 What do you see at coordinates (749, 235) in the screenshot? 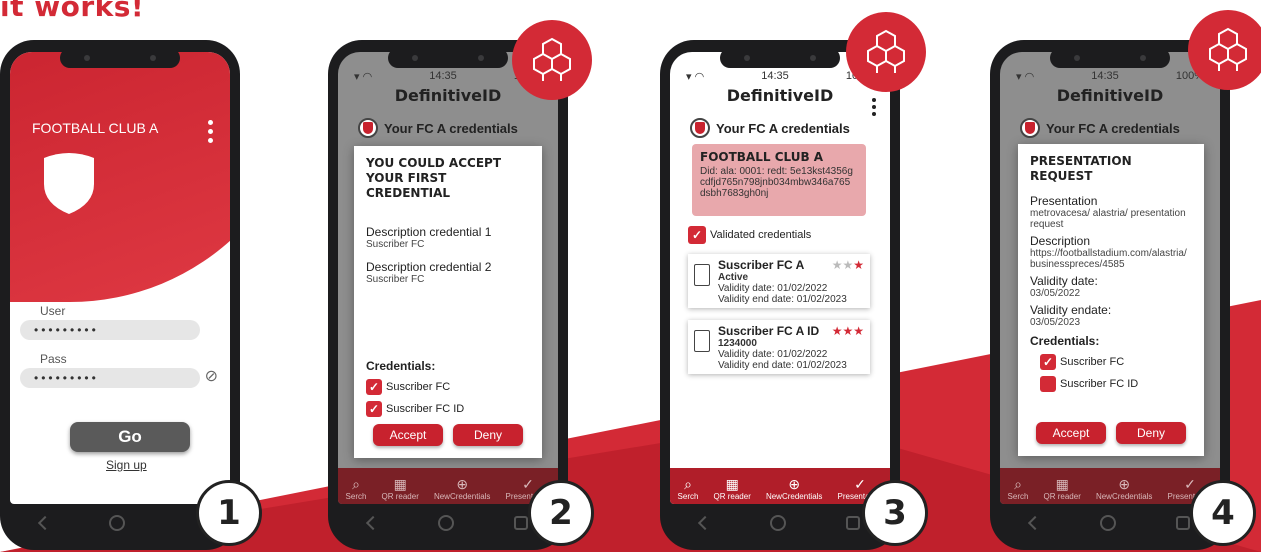
I see `validated-credentials-toggle: ✓ Validated credentials` at bounding box center [749, 235].